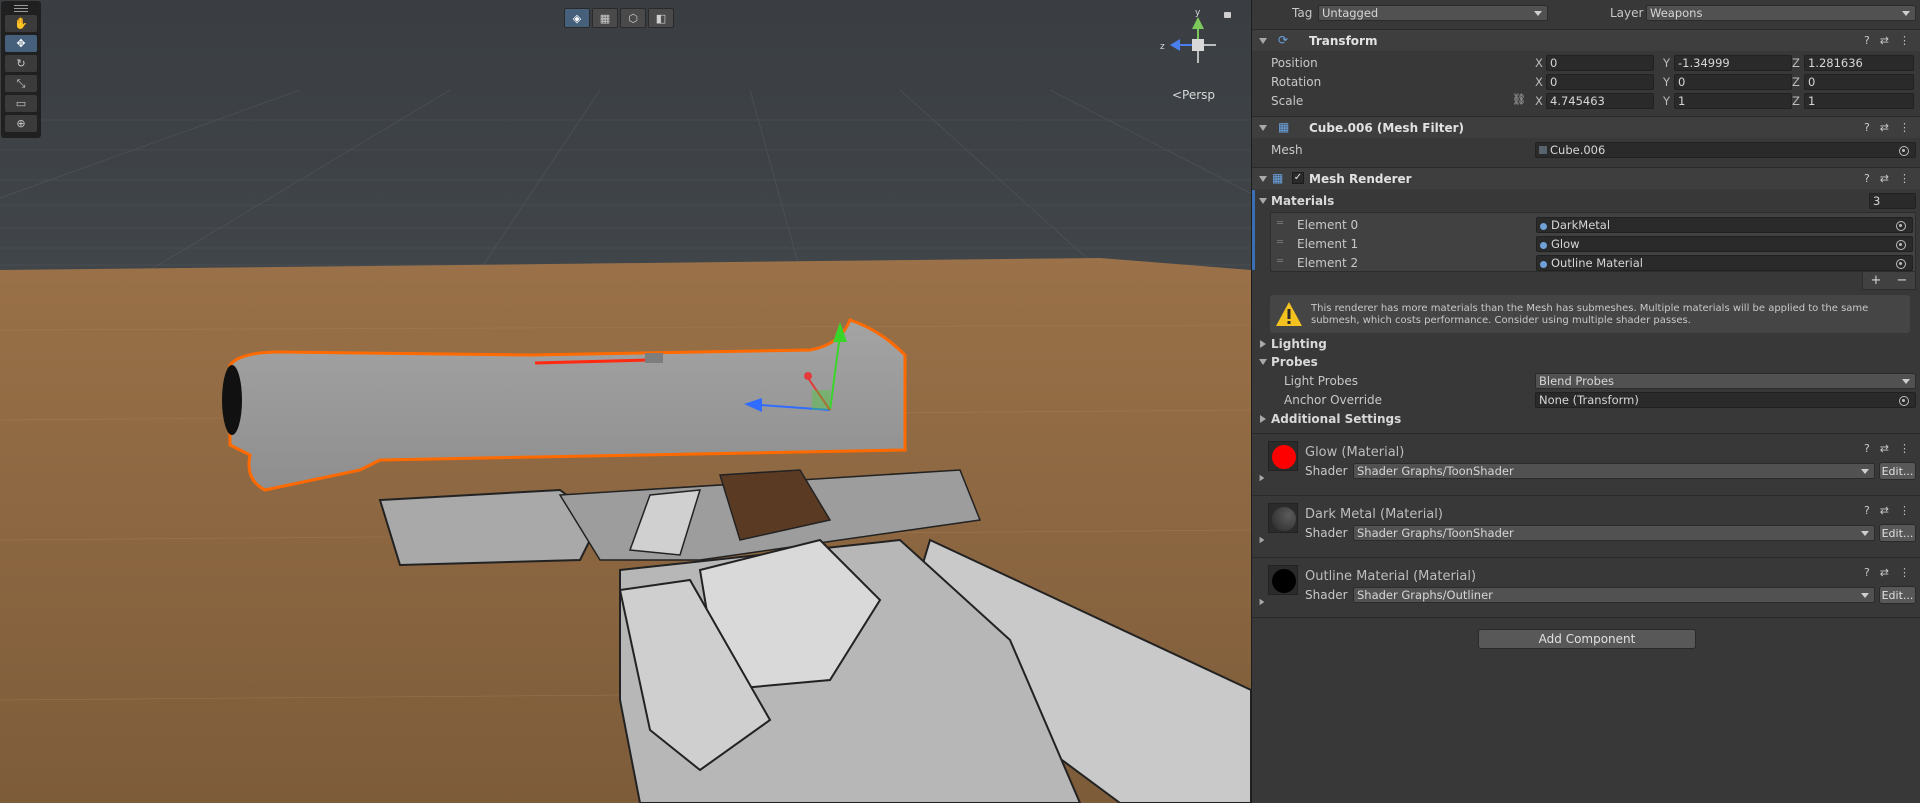  Describe the element at coordinates (633, 18) in the screenshot. I see `unlit-mode-button: ⬡` at that location.